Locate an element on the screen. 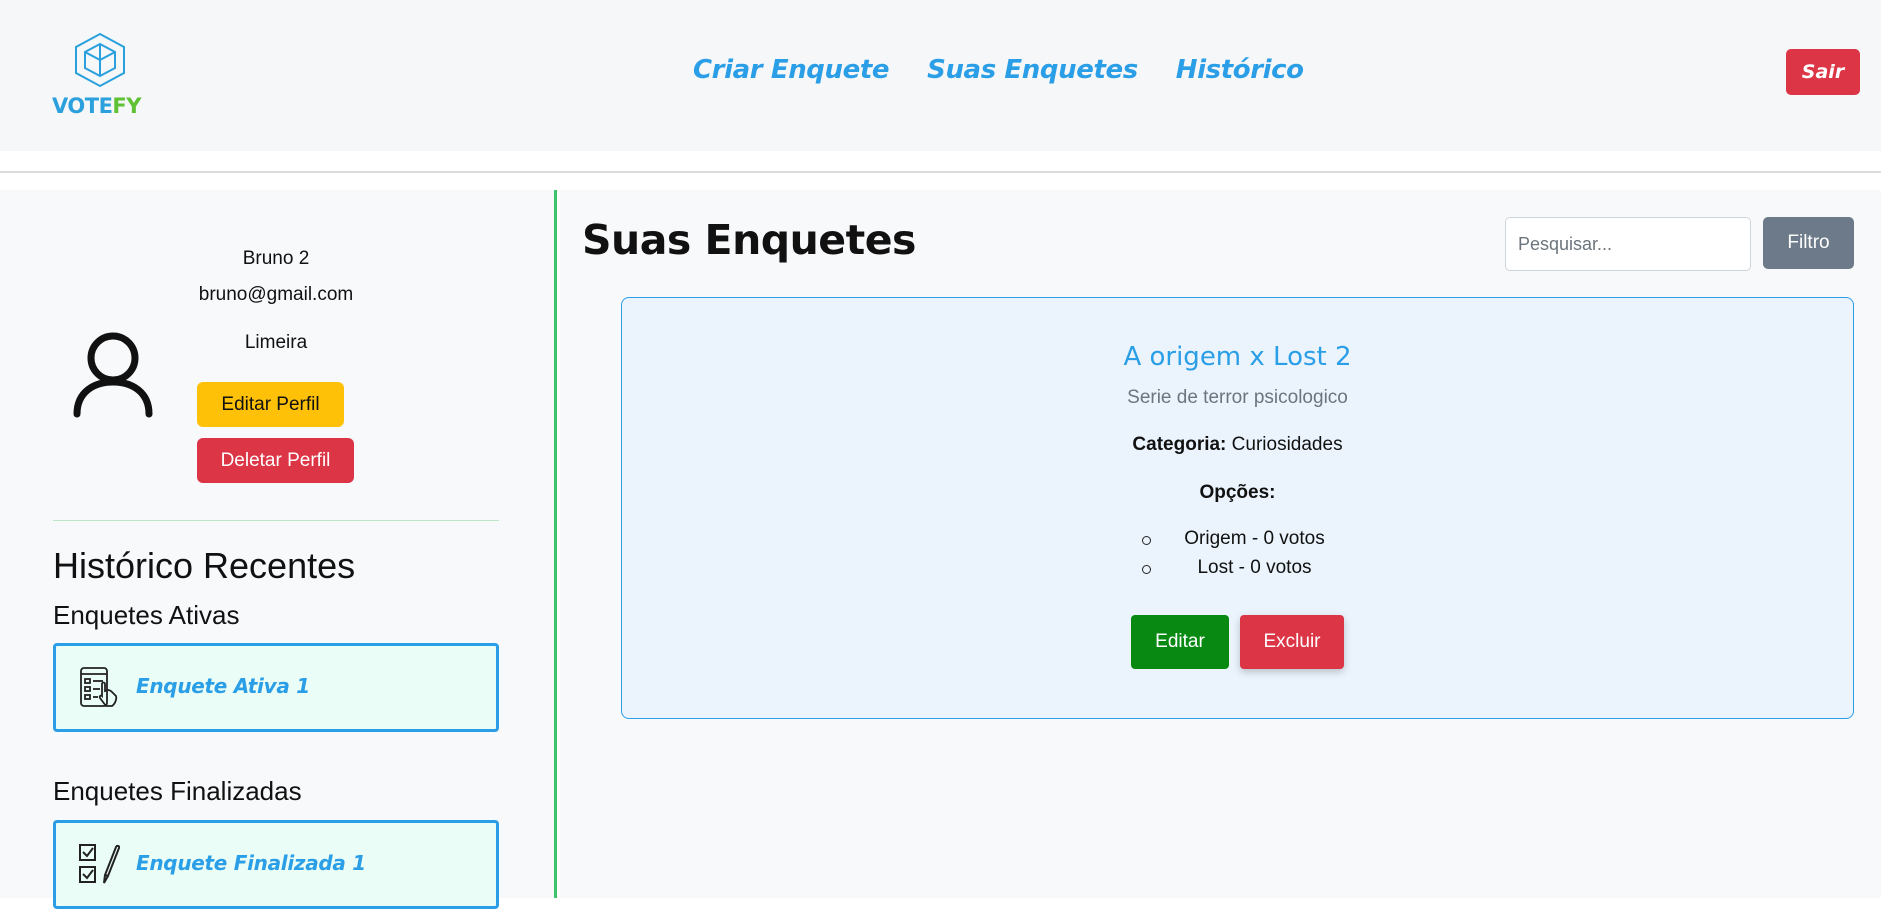 This screenshot has height=909, width=1881. delete-profile-button: Deletar Perfil is located at coordinates (275, 460).